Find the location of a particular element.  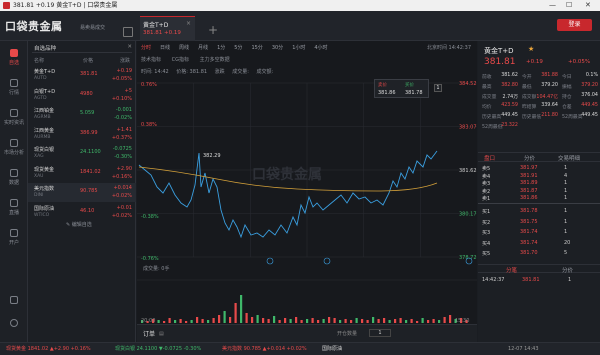

stat-item: 最低 379.20 is located at coordinates (541, 86).